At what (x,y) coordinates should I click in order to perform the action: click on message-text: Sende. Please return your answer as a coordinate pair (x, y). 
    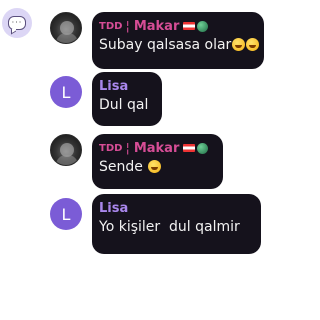
    Looking at the image, I should click on (156, 167).